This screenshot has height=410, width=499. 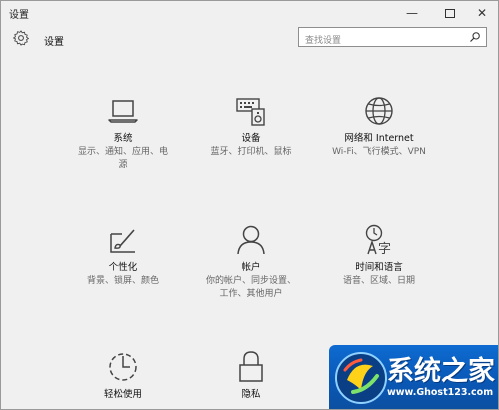 I want to click on tile-devices: 设备 蓝牙、打印机、鼠标, so click(x=251, y=126).